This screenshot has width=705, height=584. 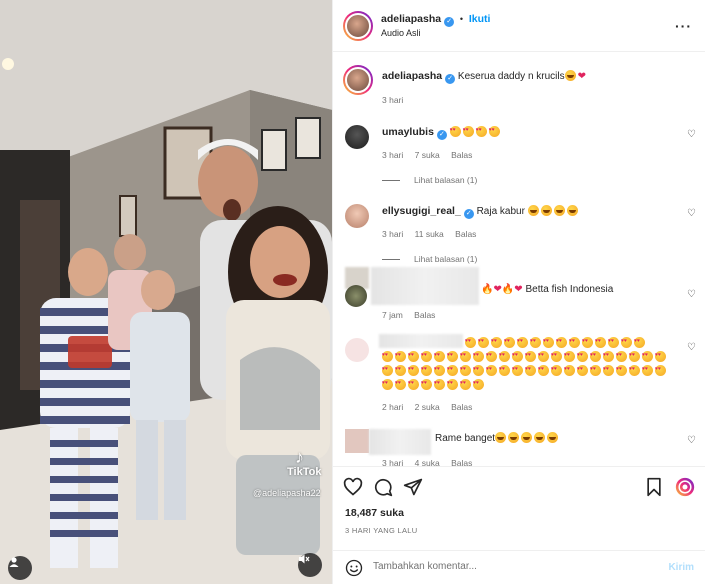 I want to click on story-share-icon, so click(x=685, y=487).